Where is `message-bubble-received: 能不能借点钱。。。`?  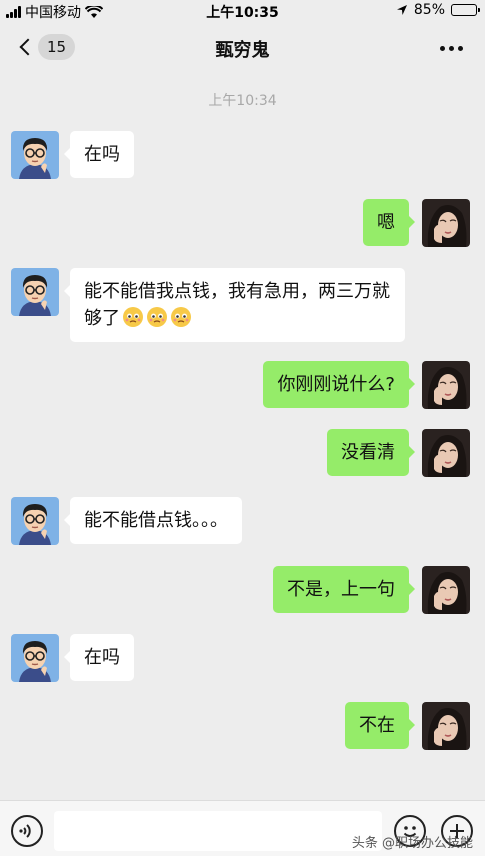 message-bubble-received: 能不能借点钱。。。 is located at coordinates (153, 520).